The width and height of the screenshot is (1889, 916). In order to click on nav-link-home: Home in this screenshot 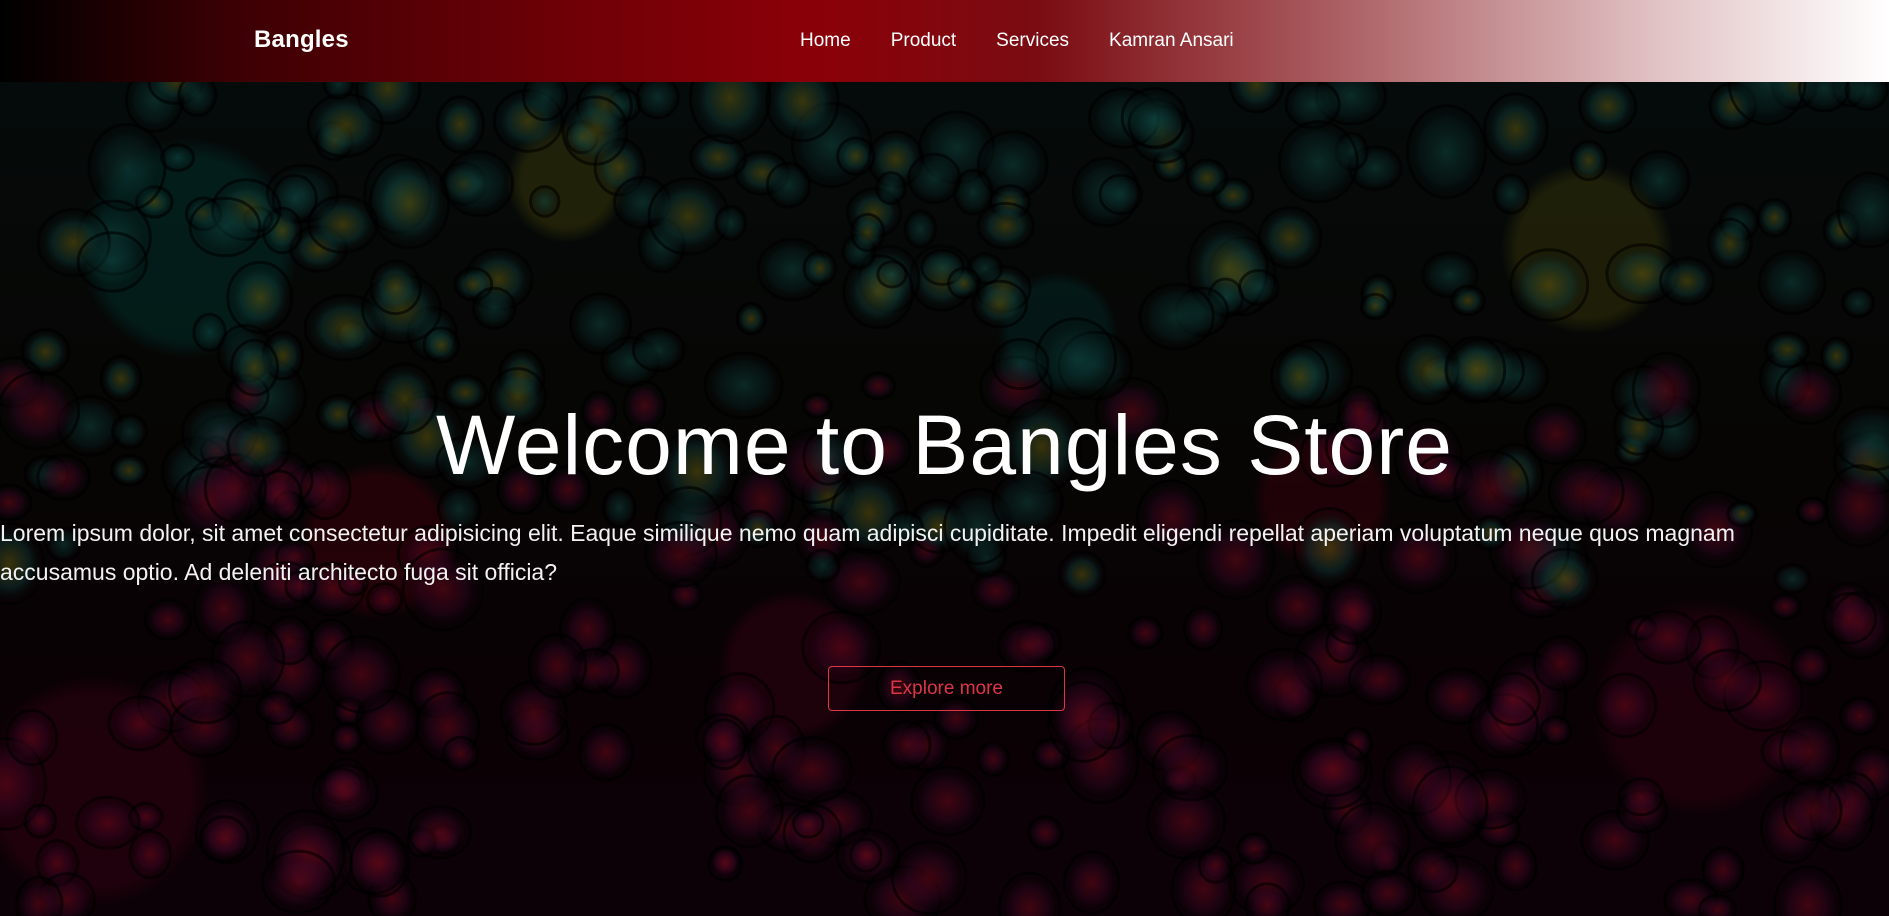, I will do `click(825, 41)`.